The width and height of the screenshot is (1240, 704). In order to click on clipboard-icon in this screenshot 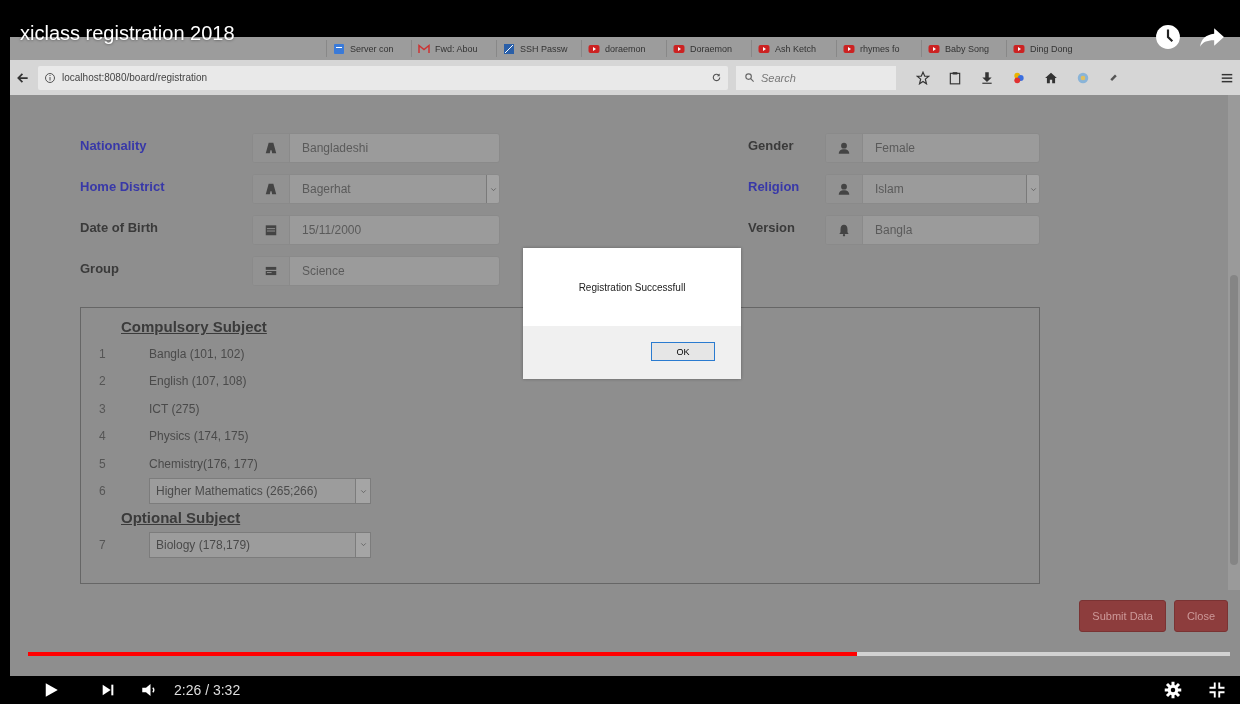, I will do `click(955, 77)`.